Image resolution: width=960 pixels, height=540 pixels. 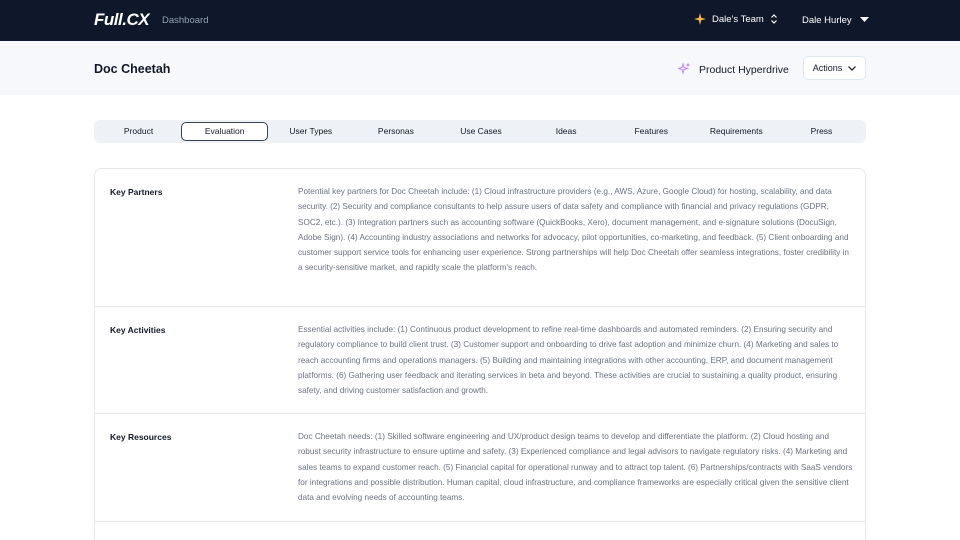 What do you see at coordinates (744, 70) in the screenshot?
I see `hyperdrive-label: Product Hyperdrive` at bounding box center [744, 70].